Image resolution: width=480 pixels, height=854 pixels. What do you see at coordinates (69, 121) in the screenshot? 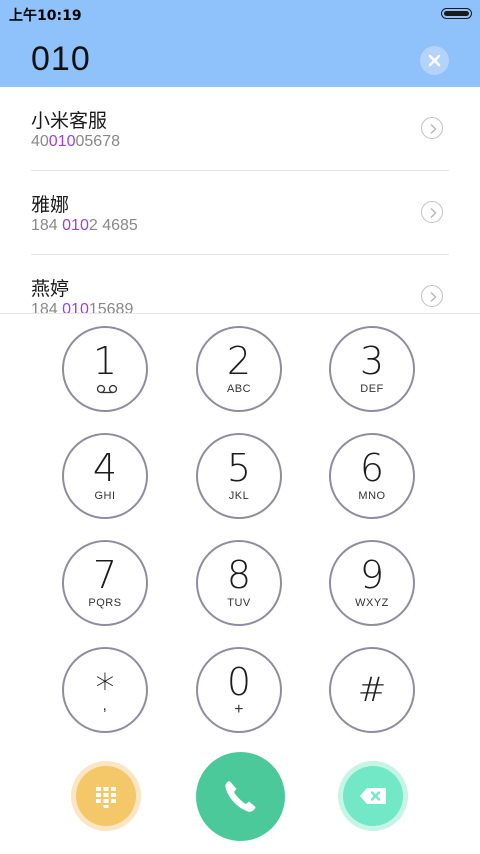
I see `contact-name: 小米客服` at bounding box center [69, 121].